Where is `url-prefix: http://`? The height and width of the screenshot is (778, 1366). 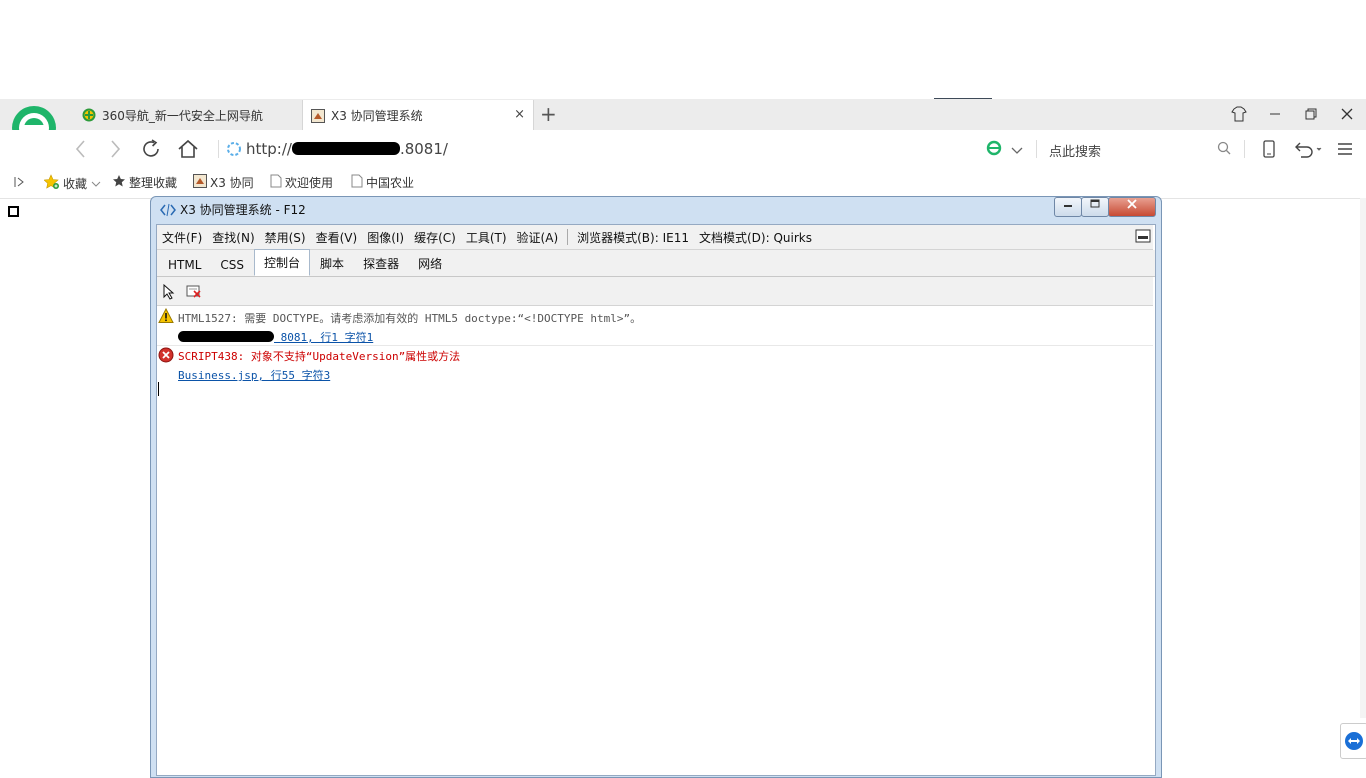 url-prefix: http:// is located at coordinates (269, 149).